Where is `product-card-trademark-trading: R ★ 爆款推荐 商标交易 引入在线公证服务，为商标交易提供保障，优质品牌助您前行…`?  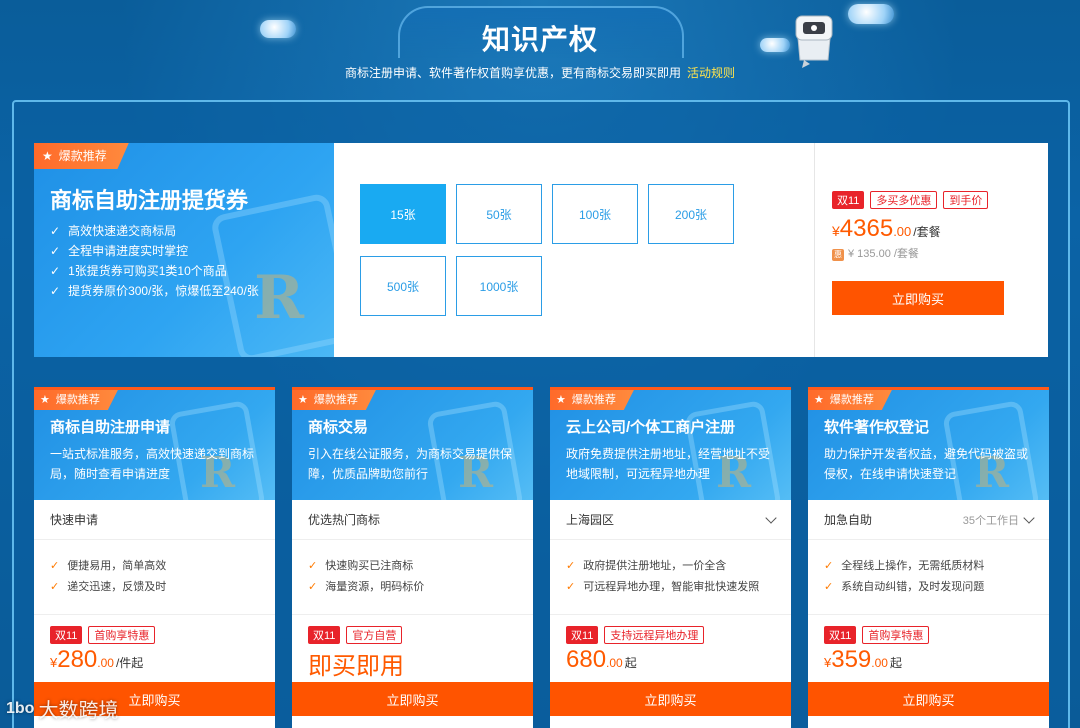 product-card-trademark-trading: R ★ 爆款推荐 商标交易 引入在线公证服务，为商标交易提供保障，优质品牌助您前行… is located at coordinates (412, 557).